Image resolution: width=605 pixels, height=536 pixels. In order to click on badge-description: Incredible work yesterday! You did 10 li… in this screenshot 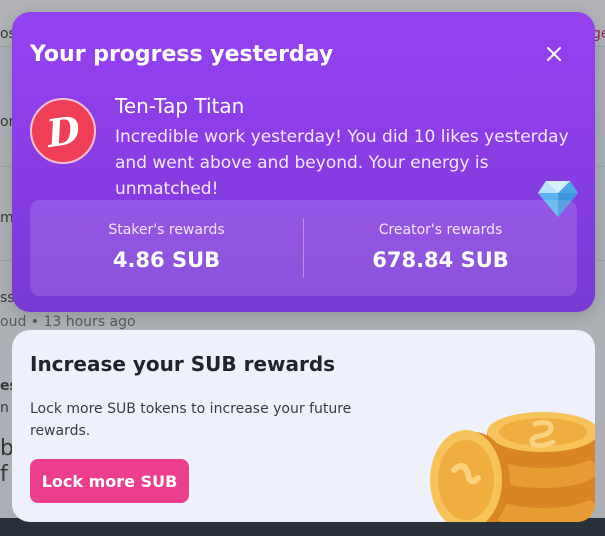, I will do `click(342, 163)`.